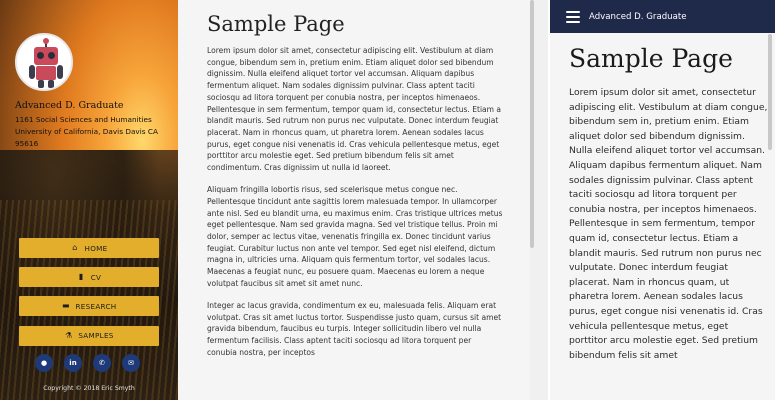 Image resolution: width=775 pixels, height=400 pixels. What do you see at coordinates (75, 247) in the screenshot?
I see `home-icon: ⌂` at bounding box center [75, 247].